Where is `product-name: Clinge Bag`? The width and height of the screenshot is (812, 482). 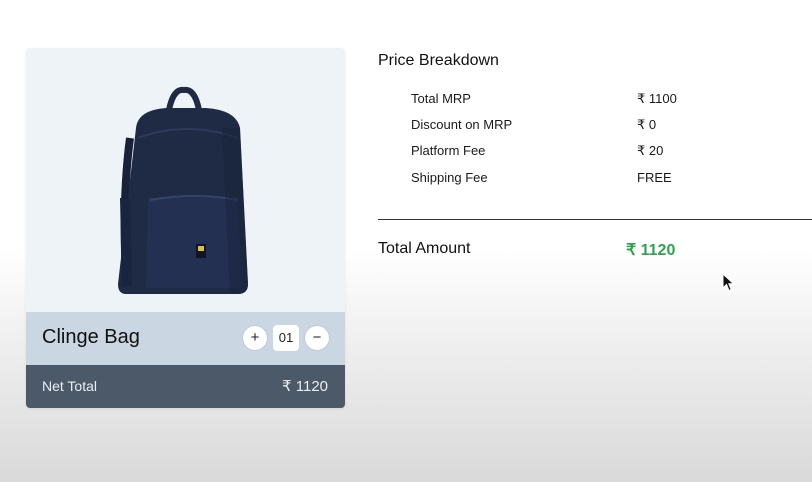
product-name: Clinge Bag is located at coordinates (91, 337).